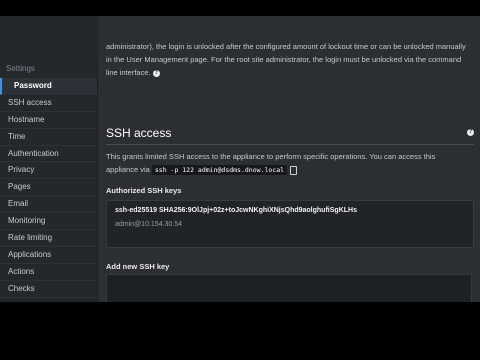 This screenshot has width=480, height=360. I want to click on sidebar-item-applications: Applications, so click(48, 255).